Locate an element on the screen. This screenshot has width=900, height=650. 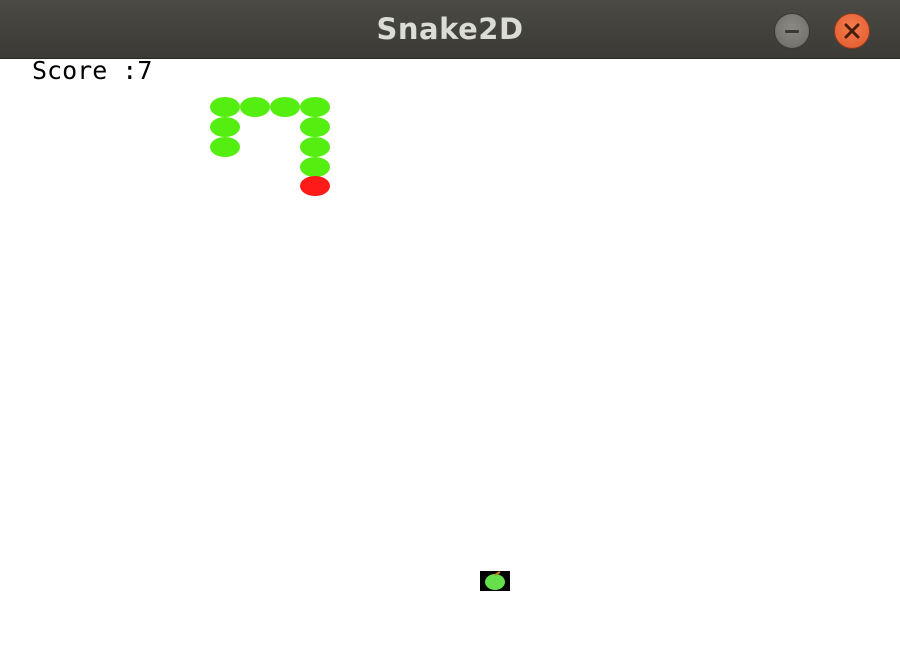
title-bar: Snake2D is located at coordinates (450, 29).